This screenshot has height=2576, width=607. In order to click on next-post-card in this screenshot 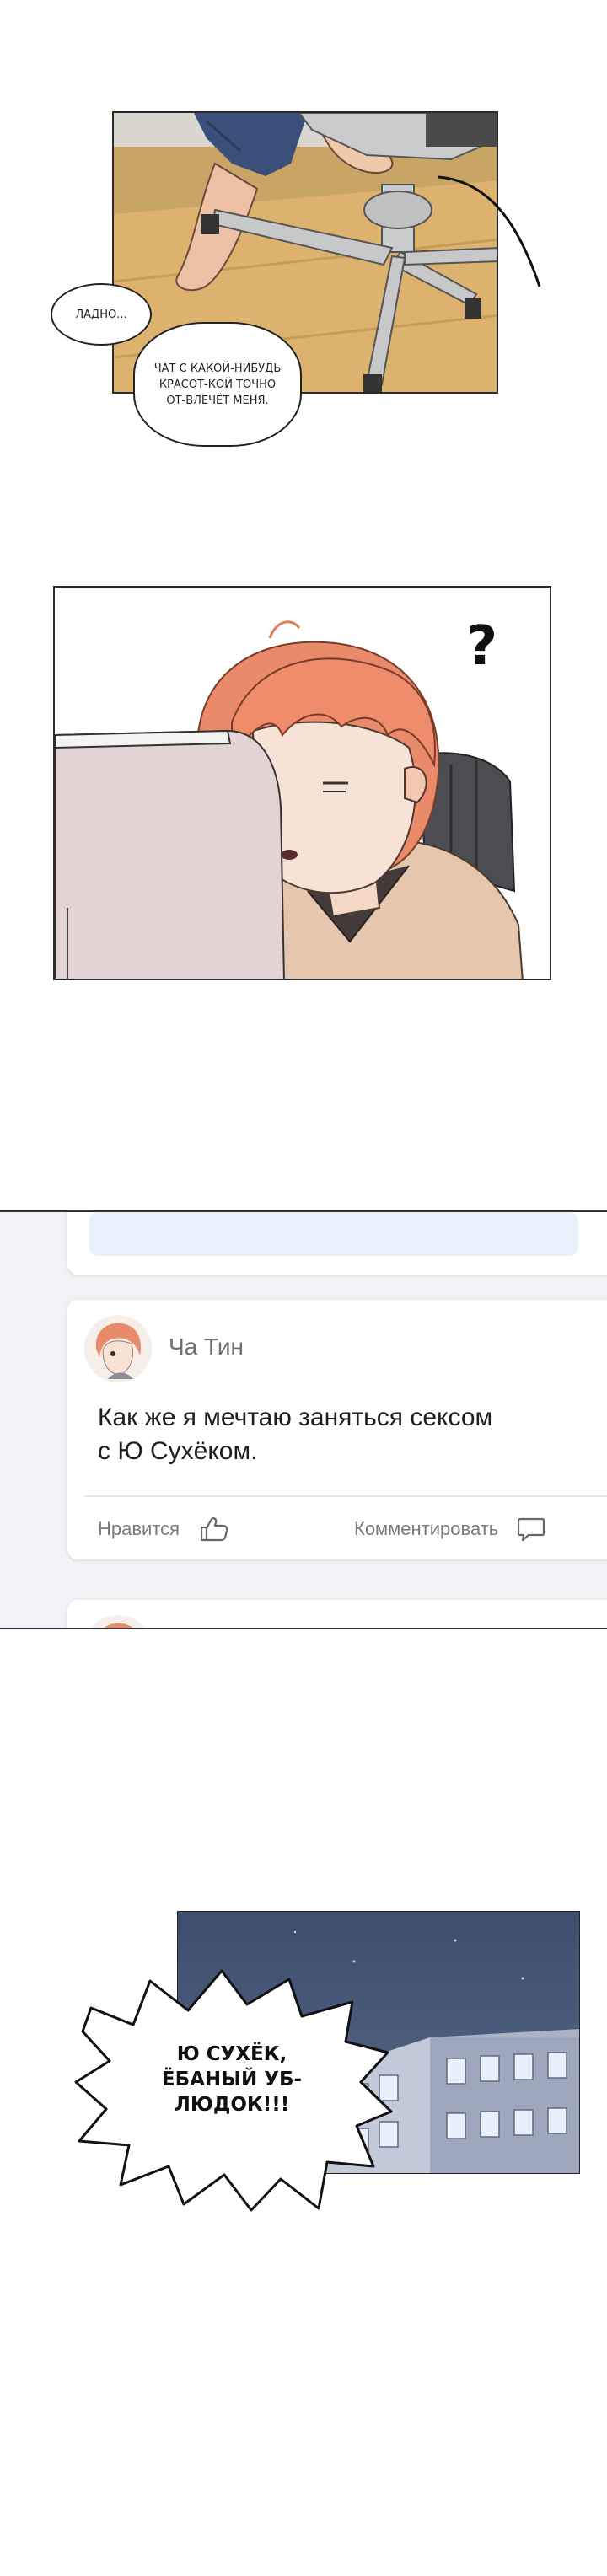, I will do `click(337, 1614)`.